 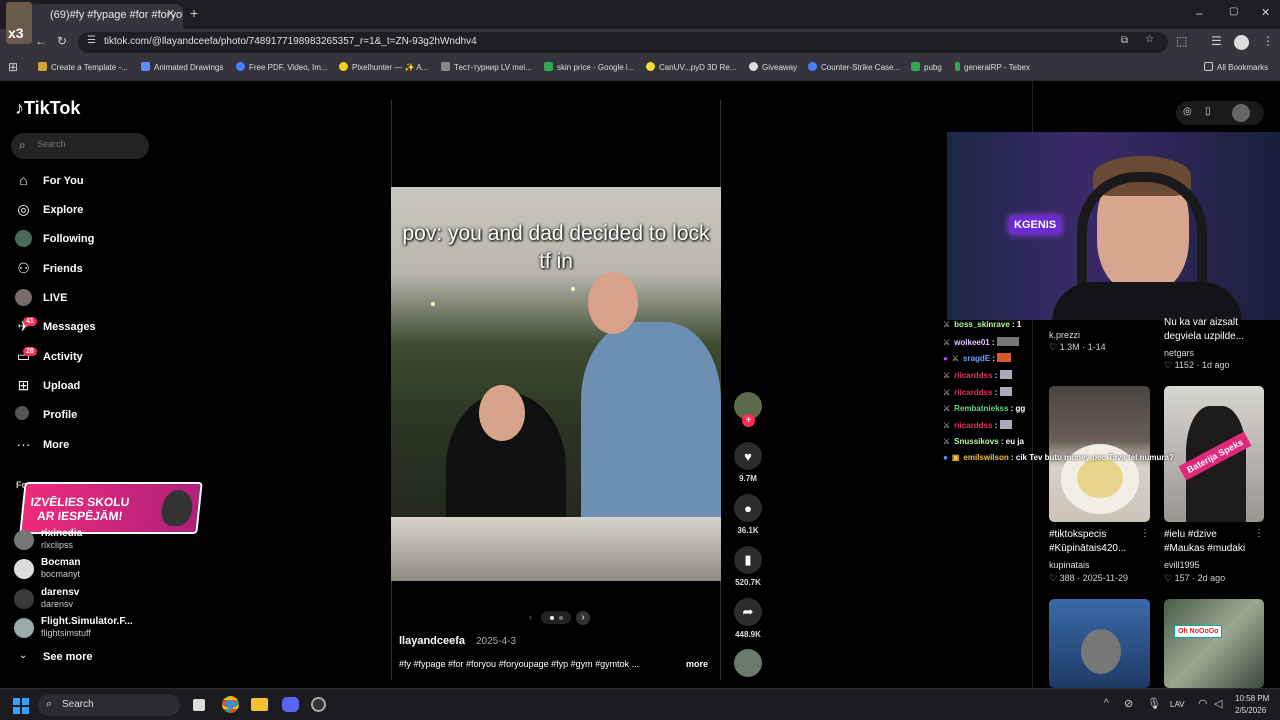 What do you see at coordinates (1216, 41) in the screenshot?
I see `media-icon: ☰` at bounding box center [1216, 41].